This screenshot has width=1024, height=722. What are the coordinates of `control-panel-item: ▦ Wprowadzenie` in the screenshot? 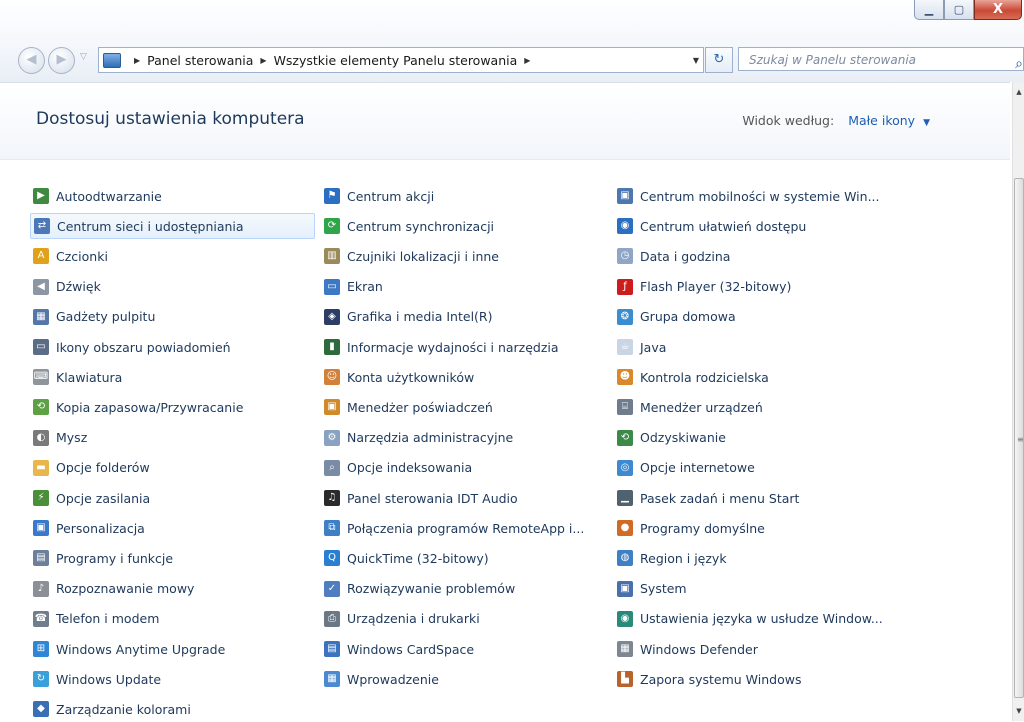 It's located at (463, 679).